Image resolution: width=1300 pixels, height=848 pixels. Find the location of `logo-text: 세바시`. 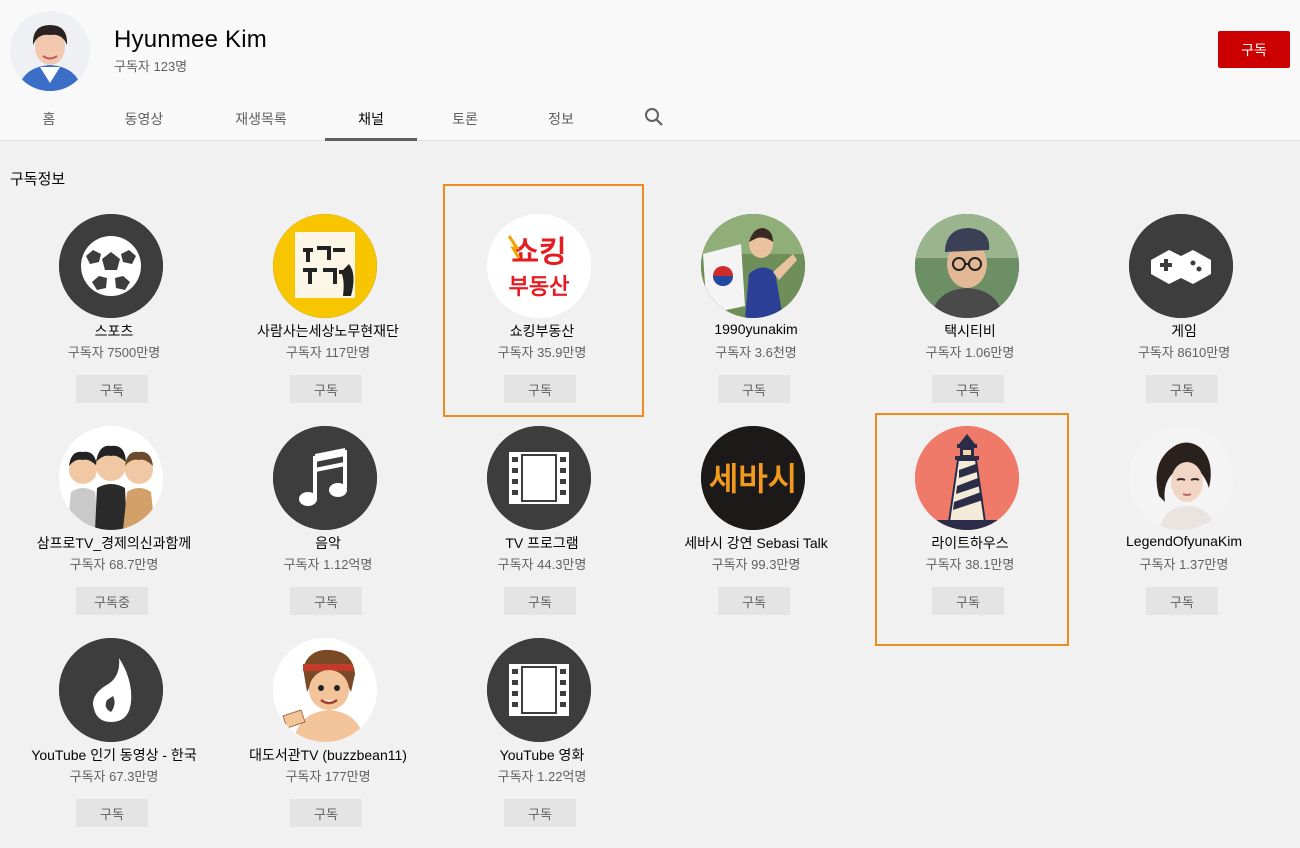

logo-text: 세바시 is located at coordinates (753, 479).